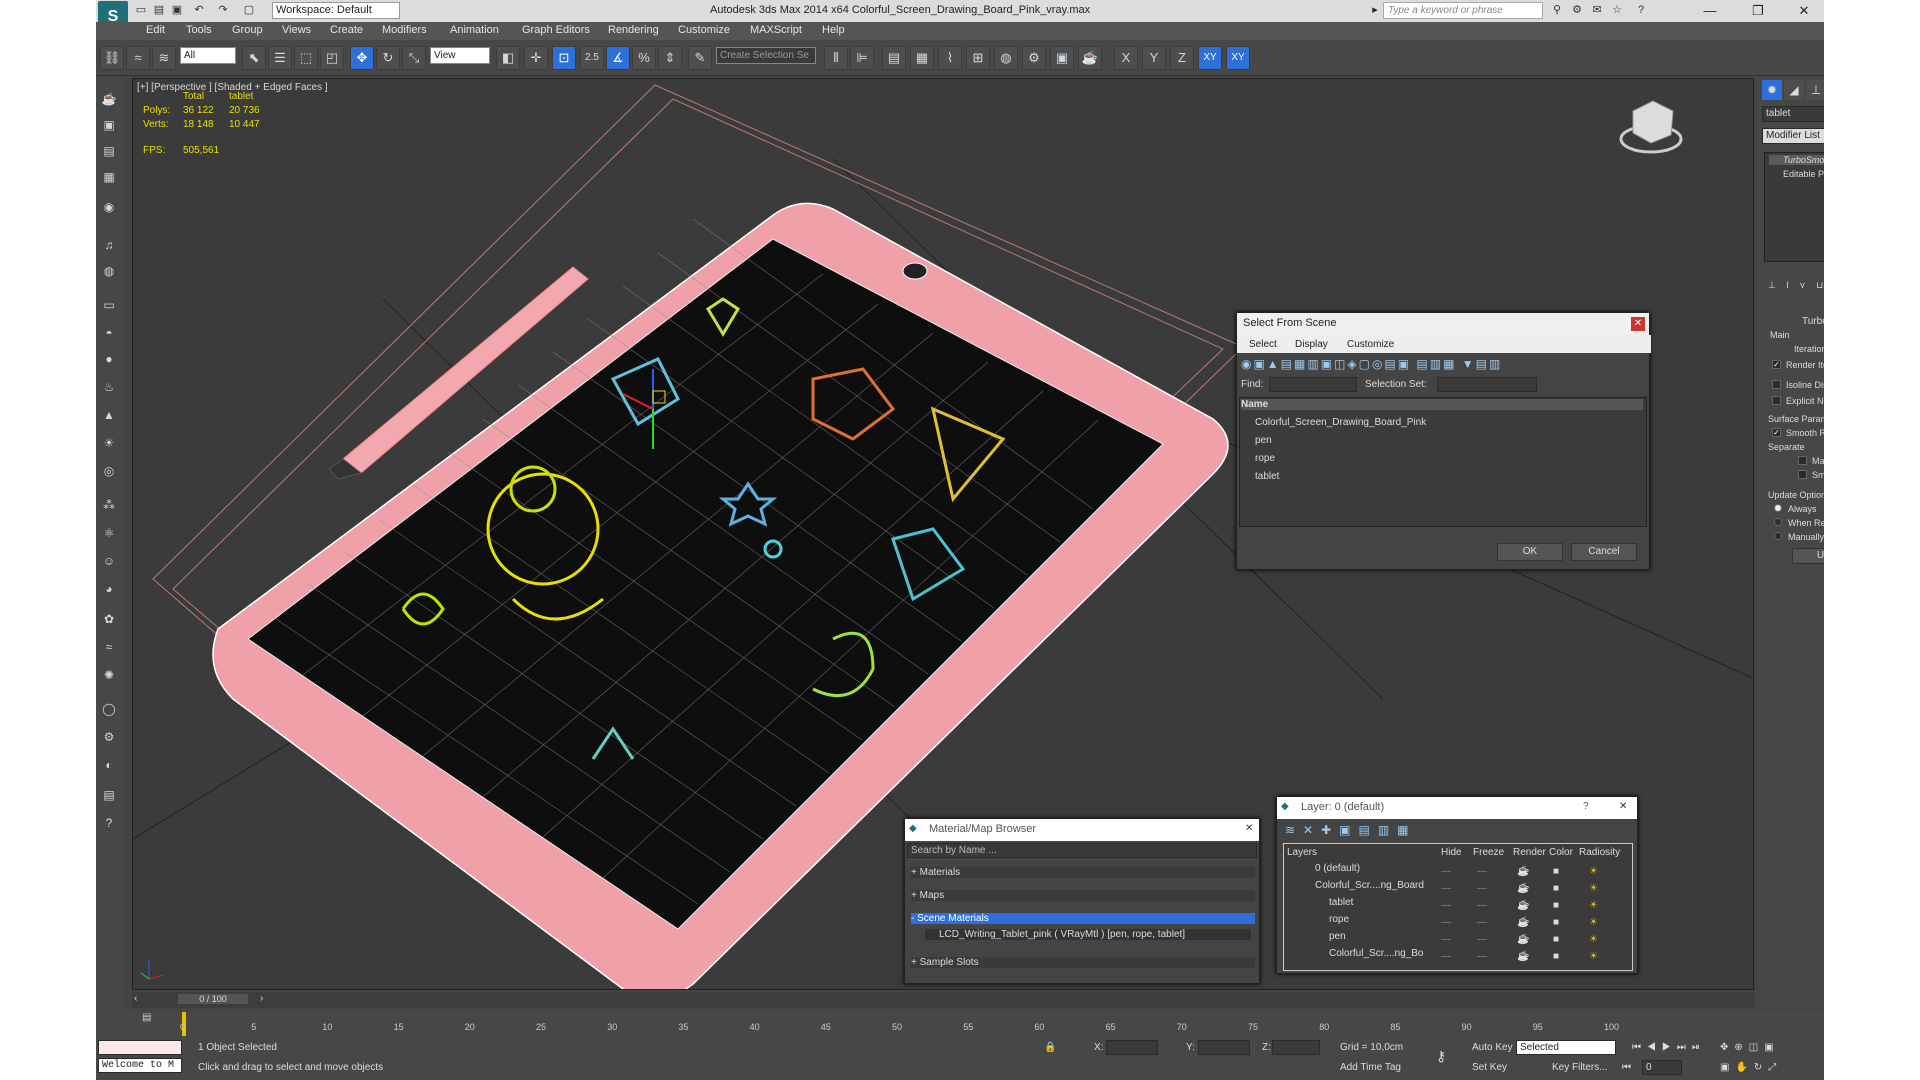 Image resolution: width=1920 pixels, height=1080 pixels. What do you see at coordinates (109, 305) in the screenshot?
I see `box-icon: ▭` at bounding box center [109, 305].